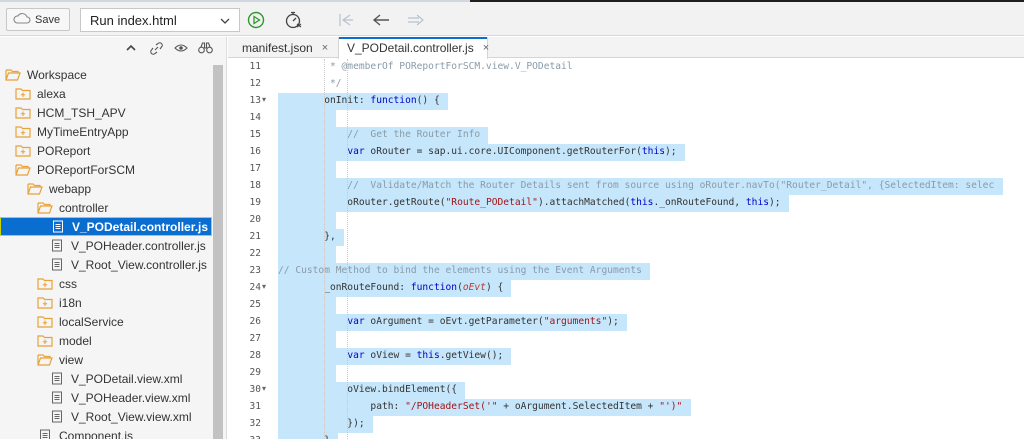 The image size is (1024, 439). I want to click on toolbar: Save Run index.html, so click(512, 19).